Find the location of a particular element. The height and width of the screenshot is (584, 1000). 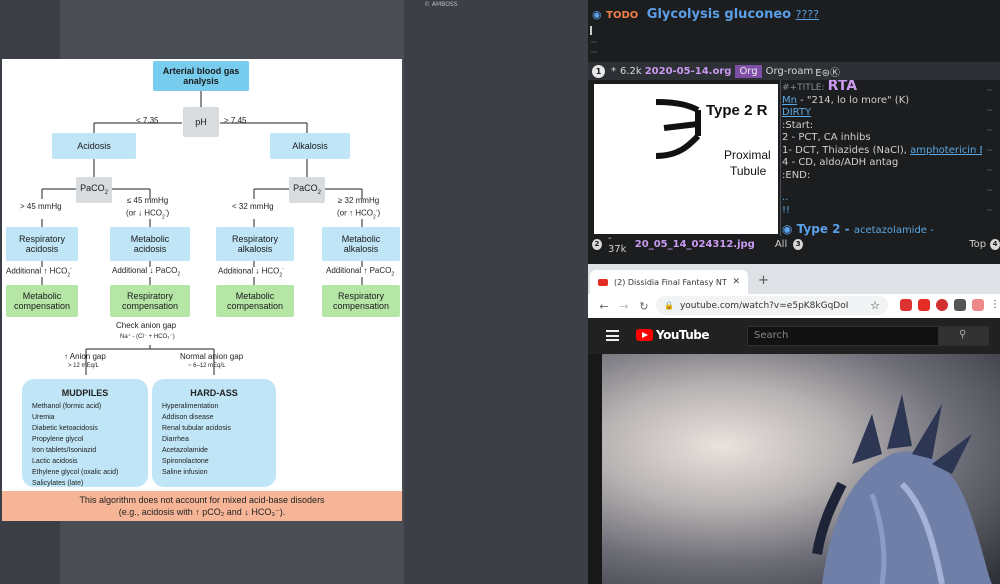

superscript-minus: - is located at coordinates (71, 269).